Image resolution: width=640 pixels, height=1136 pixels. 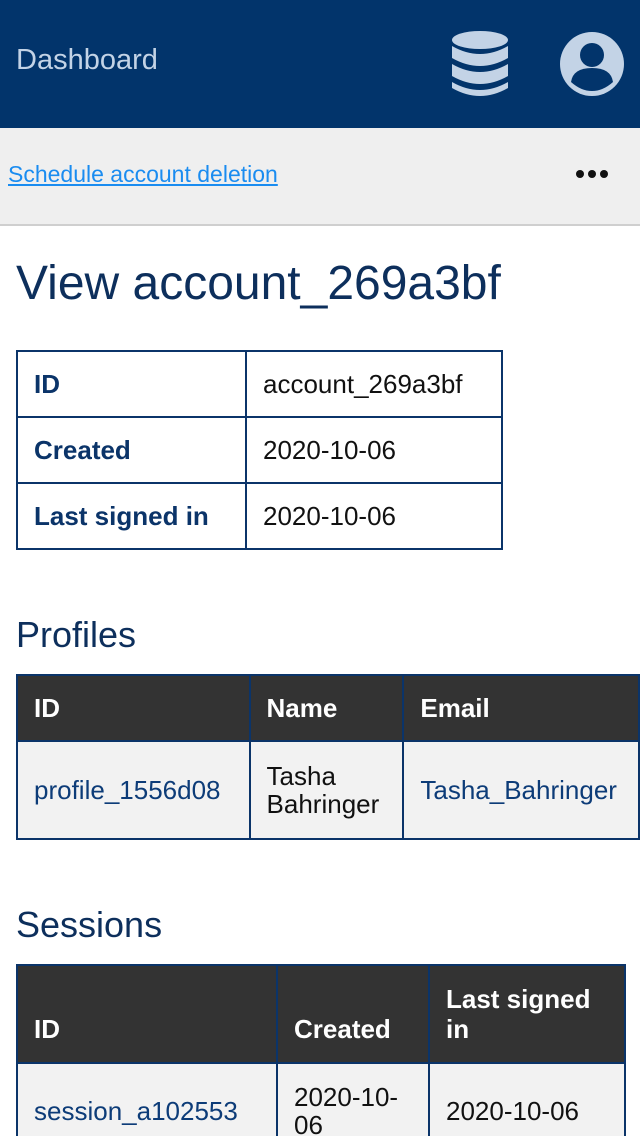 What do you see at coordinates (374, 384) in the screenshot?
I see `account-id-value: account_269a3bf` at bounding box center [374, 384].